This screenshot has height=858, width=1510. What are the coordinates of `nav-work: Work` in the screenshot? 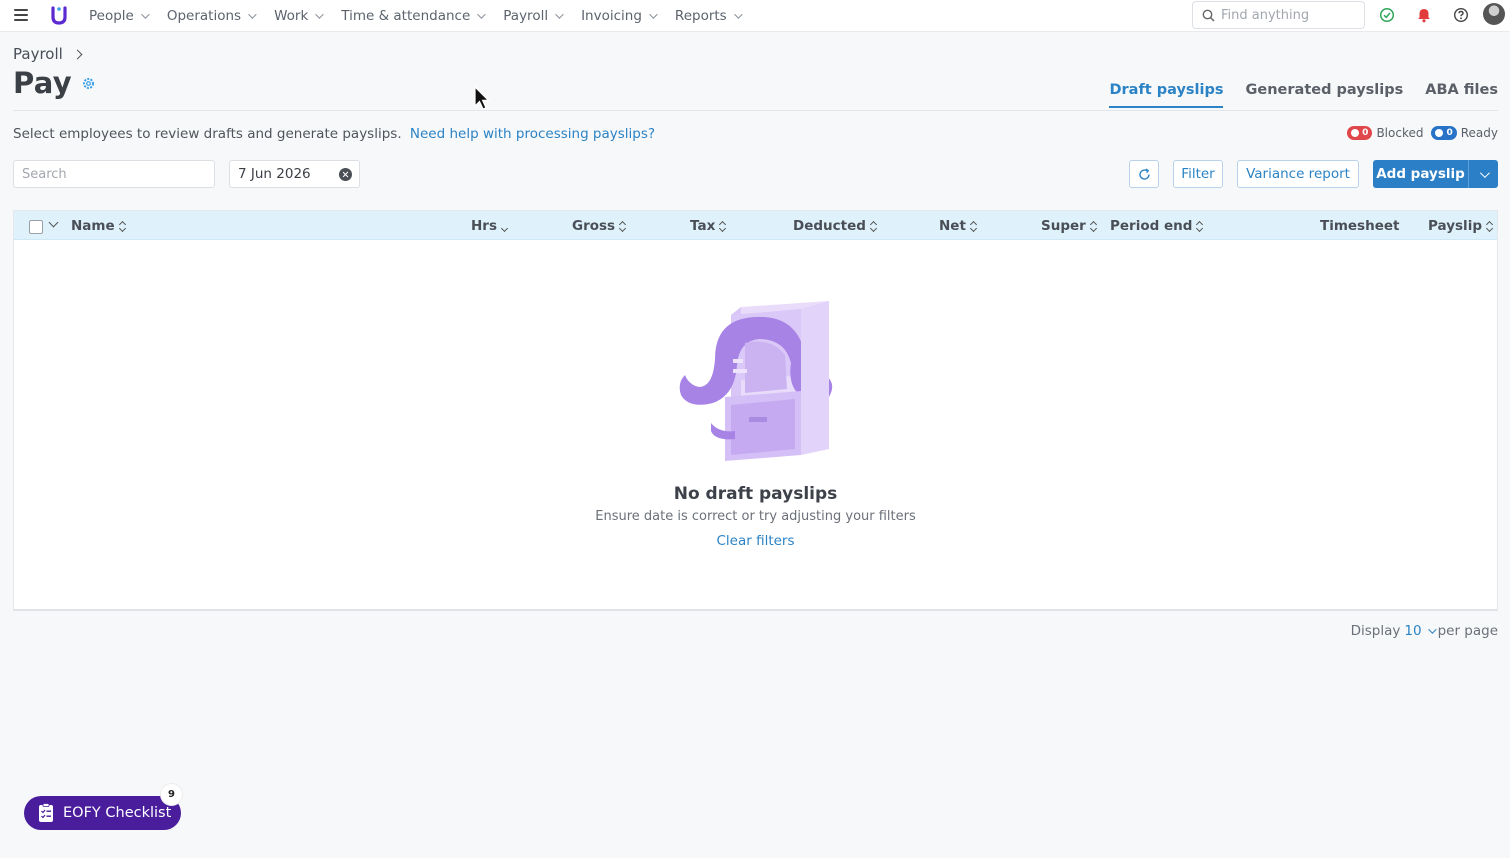 It's located at (299, 16).